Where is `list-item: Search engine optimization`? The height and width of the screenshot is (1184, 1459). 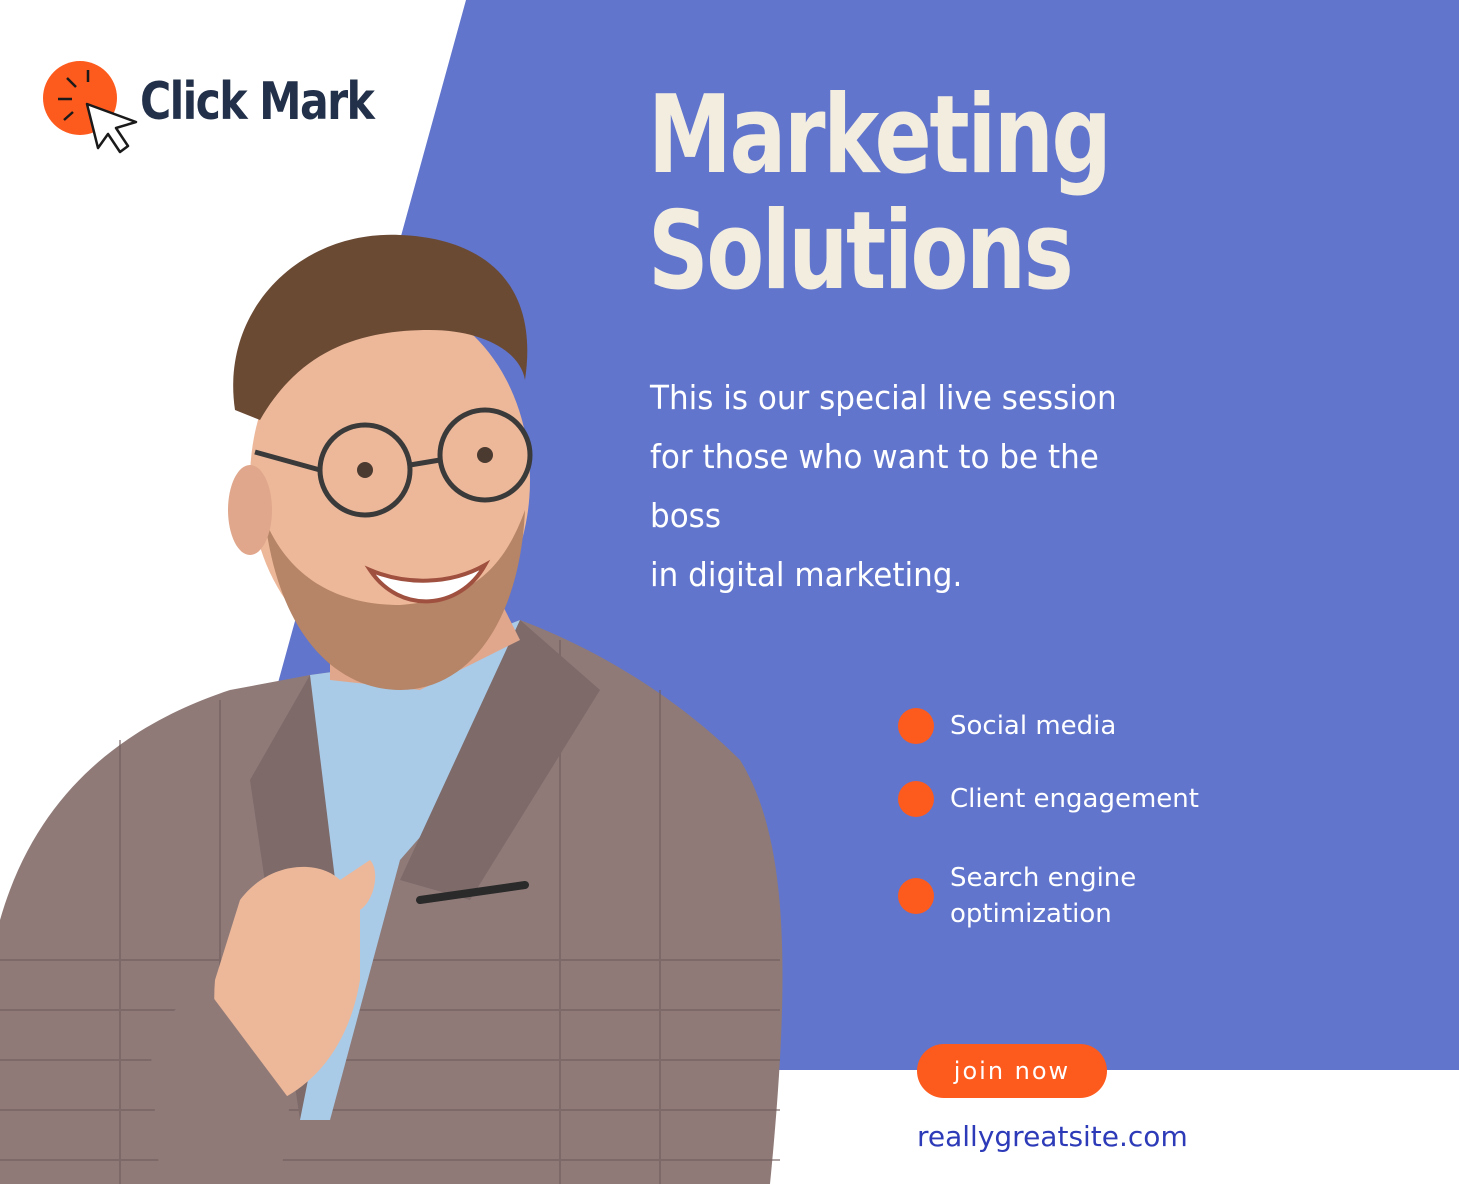
list-item: Search engine optimization is located at coordinates (1017, 896).